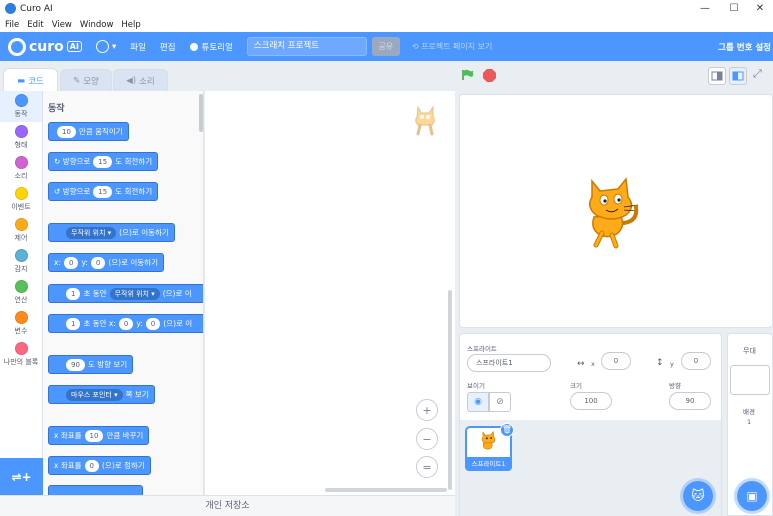 The height and width of the screenshot is (516, 773). I want to click on trash-icon: 🗑, so click(507, 429).